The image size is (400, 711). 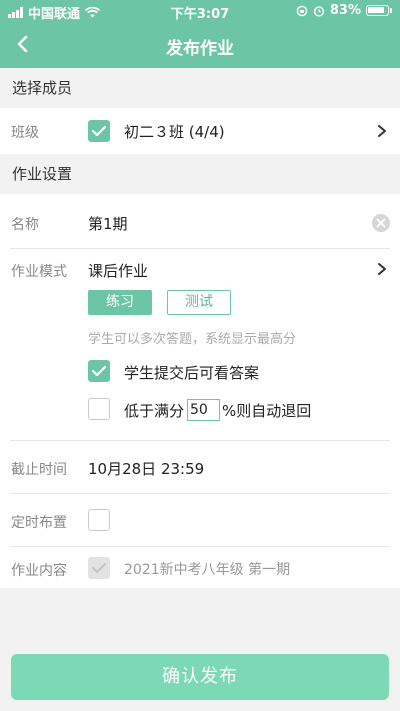 I want to click on section-header-members: 选择成员, so click(x=200, y=88).